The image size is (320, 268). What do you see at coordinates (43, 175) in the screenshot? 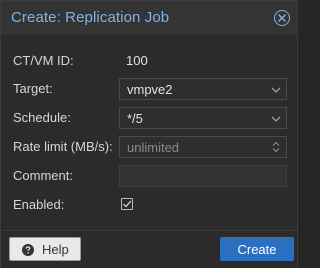
I see `comment-label: Comment:` at bounding box center [43, 175].